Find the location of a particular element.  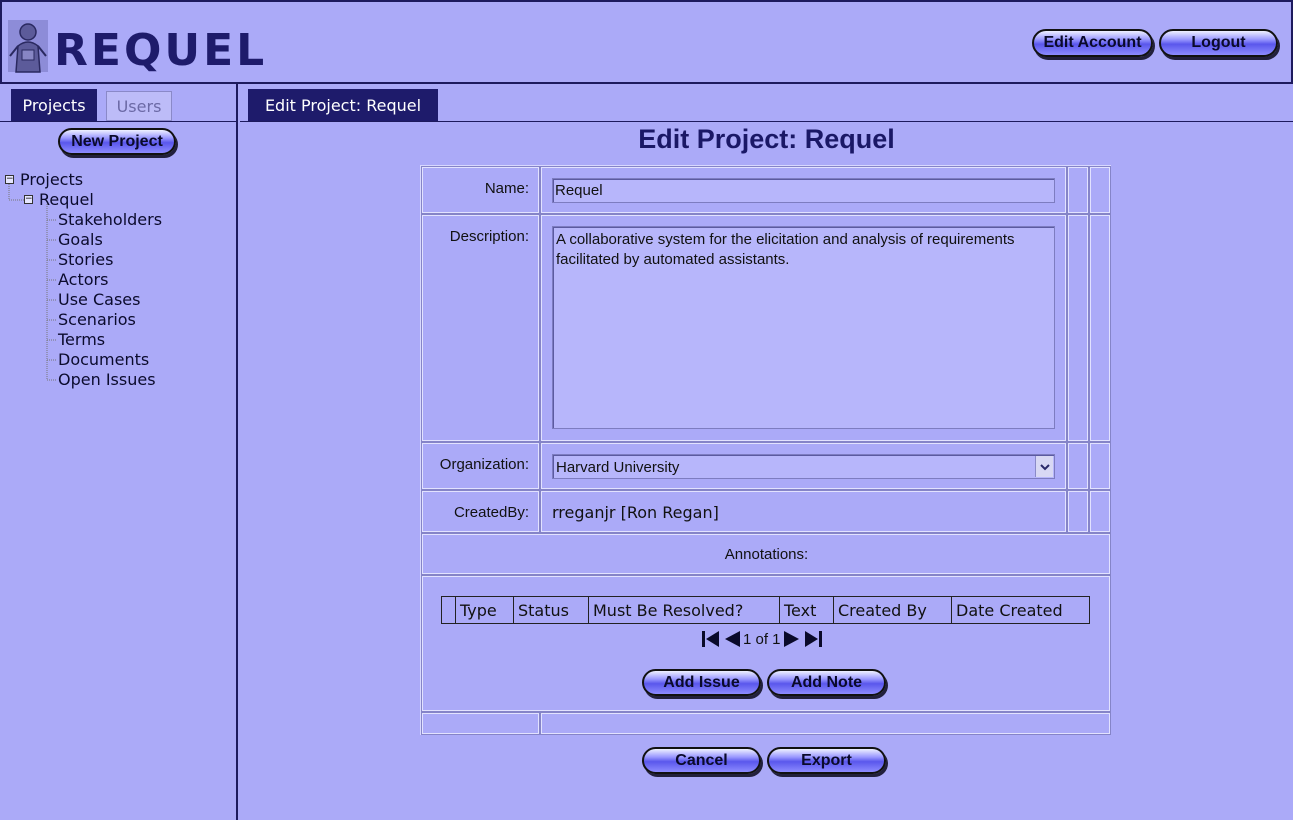

description-label-cell is located at coordinates (480, 328).